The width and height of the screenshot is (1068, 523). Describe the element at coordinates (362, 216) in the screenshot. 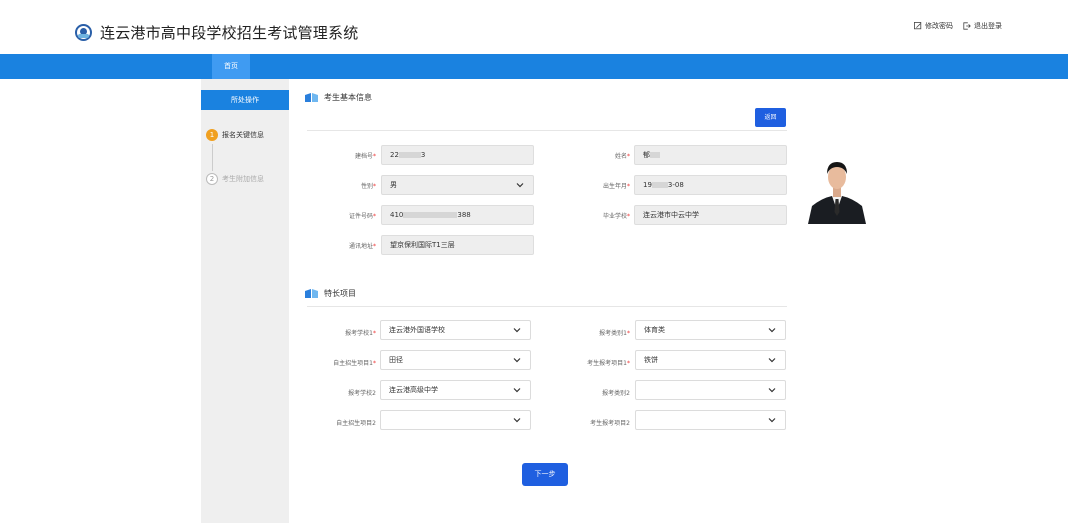

I see `field-label: 证件号码*` at that location.